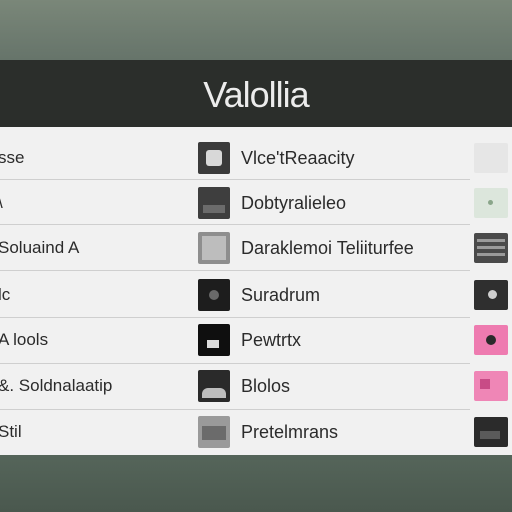 This screenshot has height=512, width=512. What do you see at coordinates (89, 203) in the screenshot?
I see `list-item-left-label: \` at bounding box center [89, 203].